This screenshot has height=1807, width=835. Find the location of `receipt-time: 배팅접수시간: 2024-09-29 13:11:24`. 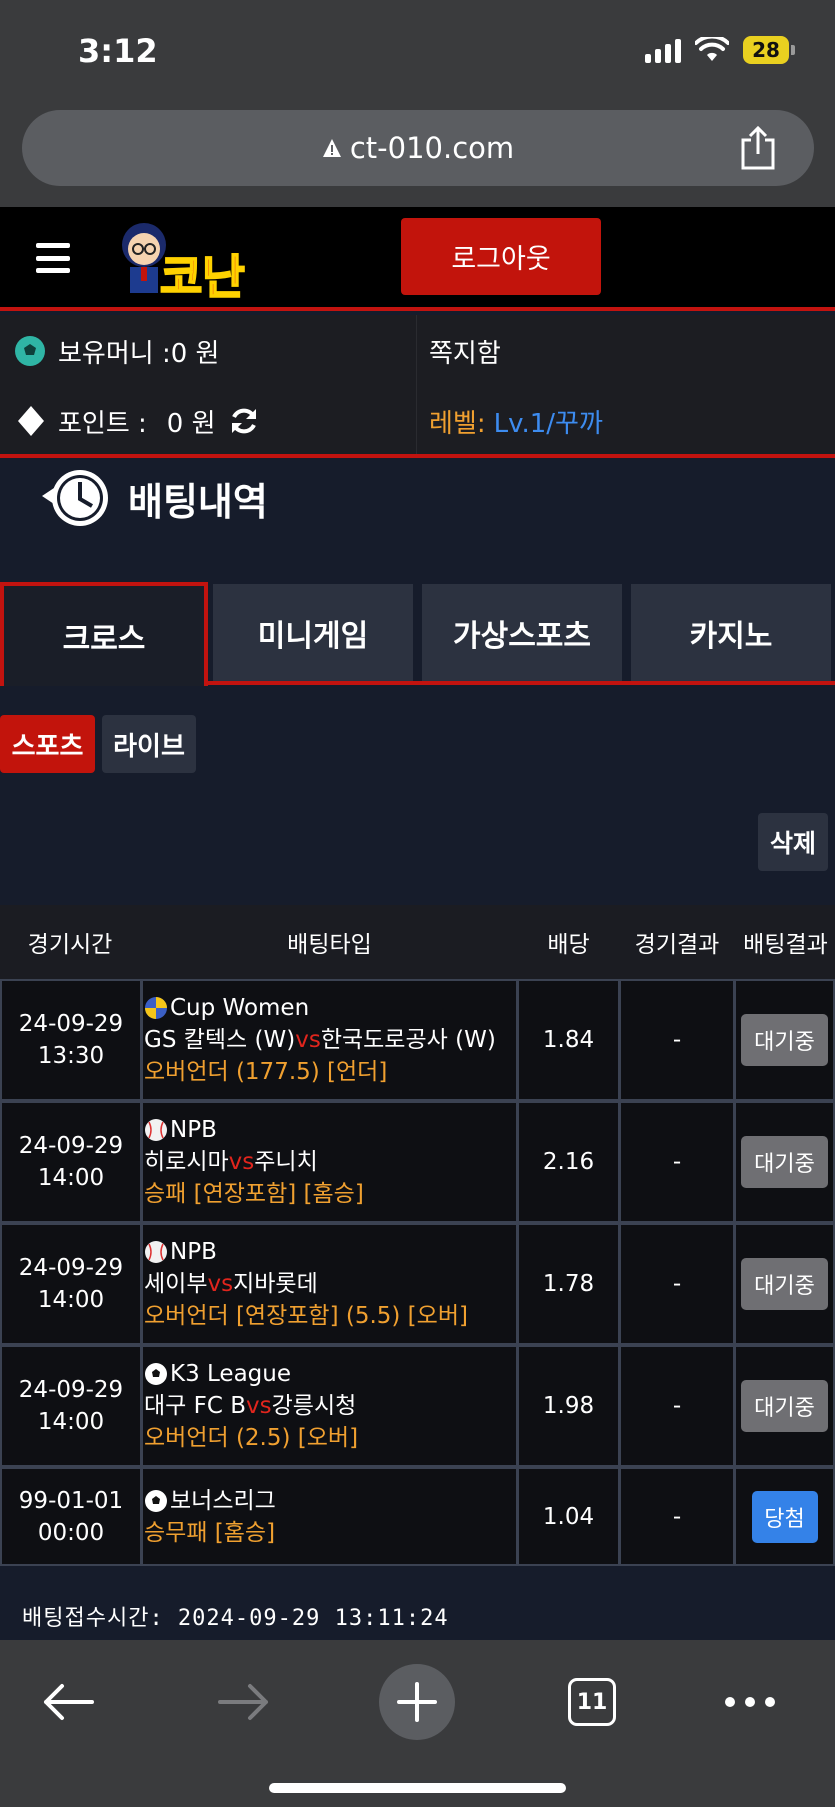

receipt-time: 배팅접수시간: 2024-09-29 13:11:24 is located at coordinates (235, 1618).